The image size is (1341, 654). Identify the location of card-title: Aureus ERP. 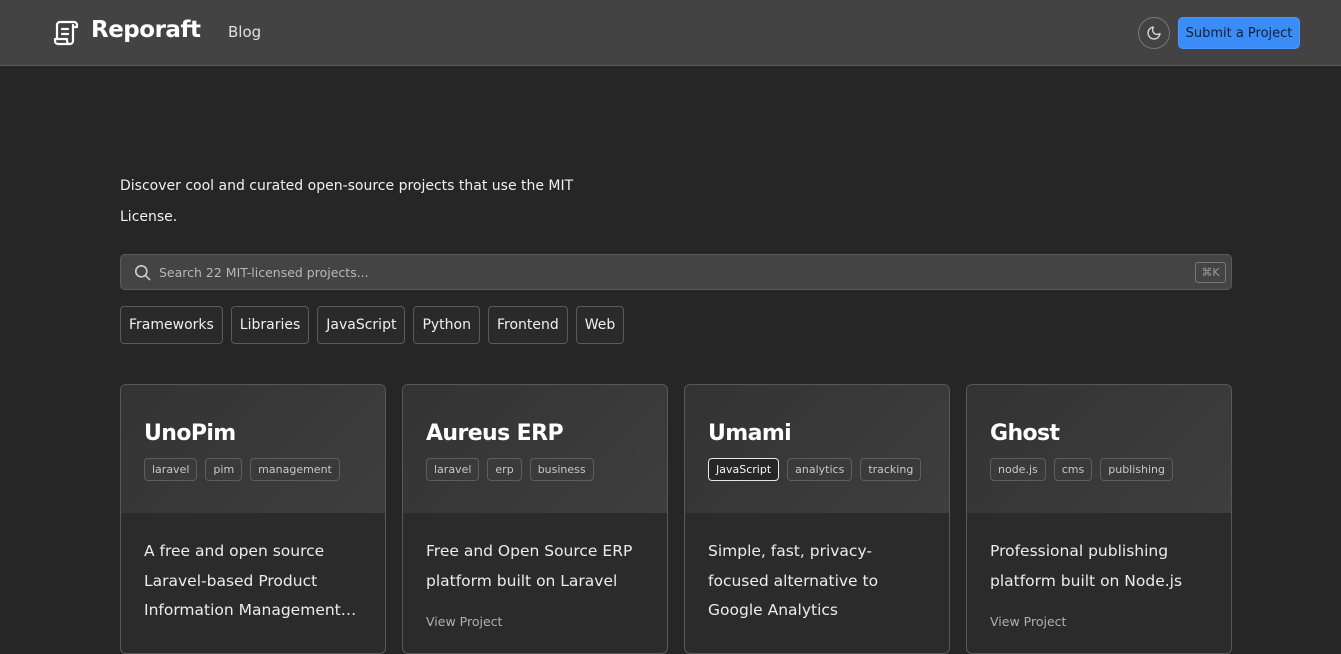
(495, 433).